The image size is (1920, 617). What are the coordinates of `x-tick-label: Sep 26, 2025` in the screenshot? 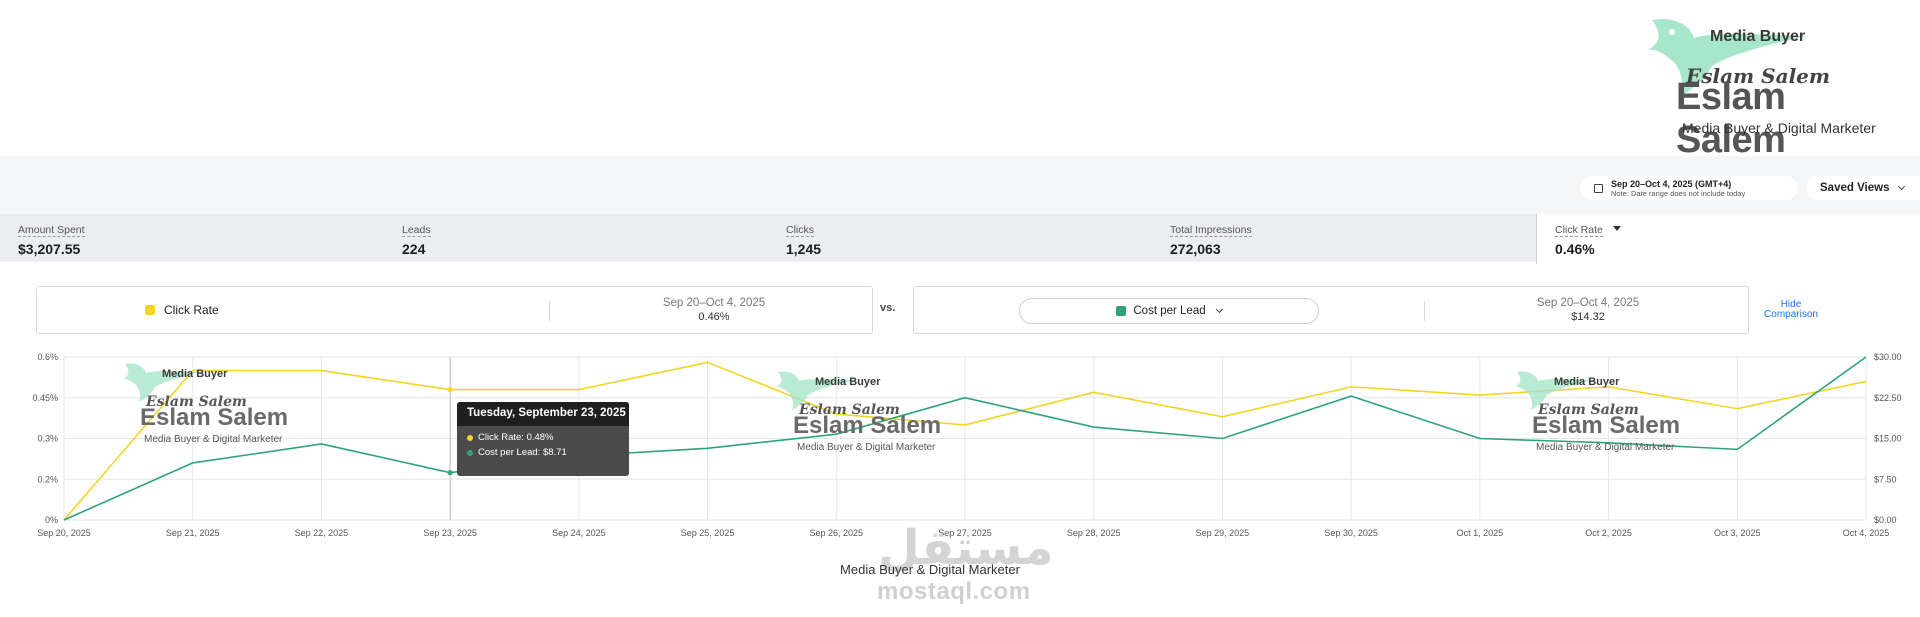 It's located at (837, 533).